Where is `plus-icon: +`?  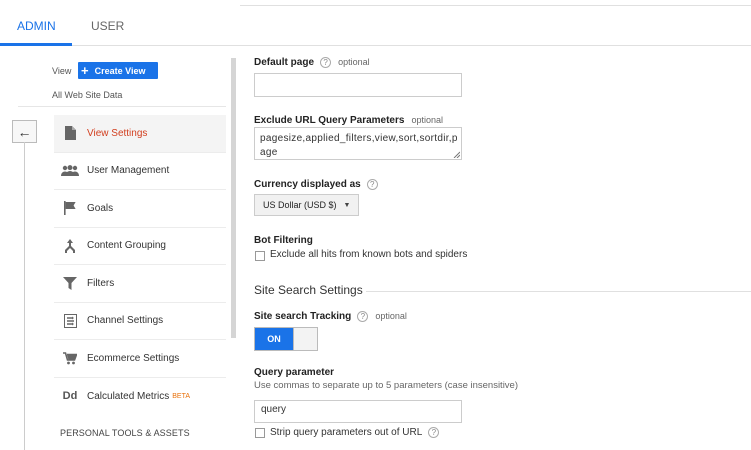 plus-icon: + is located at coordinates (85, 70).